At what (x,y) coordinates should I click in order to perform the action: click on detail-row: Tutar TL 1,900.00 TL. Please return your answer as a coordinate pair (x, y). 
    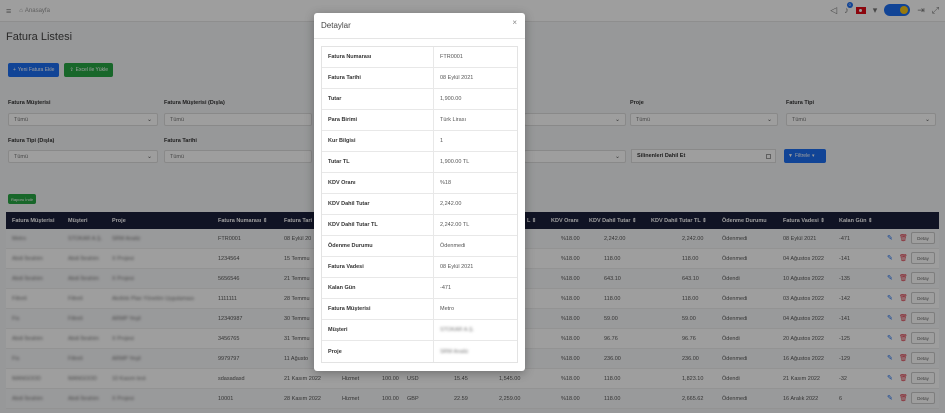
    Looking at the image, I should click on (419, 162).